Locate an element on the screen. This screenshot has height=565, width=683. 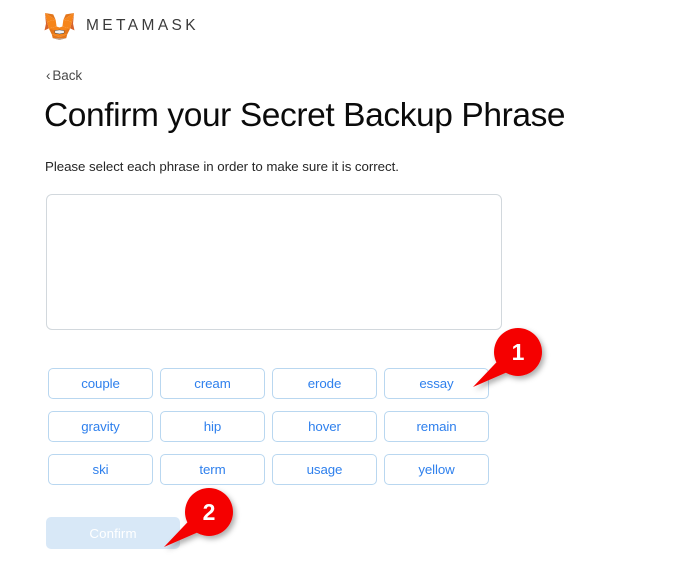
page-title: Confirm your Secret Backup Phrase is located at coordinates (305, 115).